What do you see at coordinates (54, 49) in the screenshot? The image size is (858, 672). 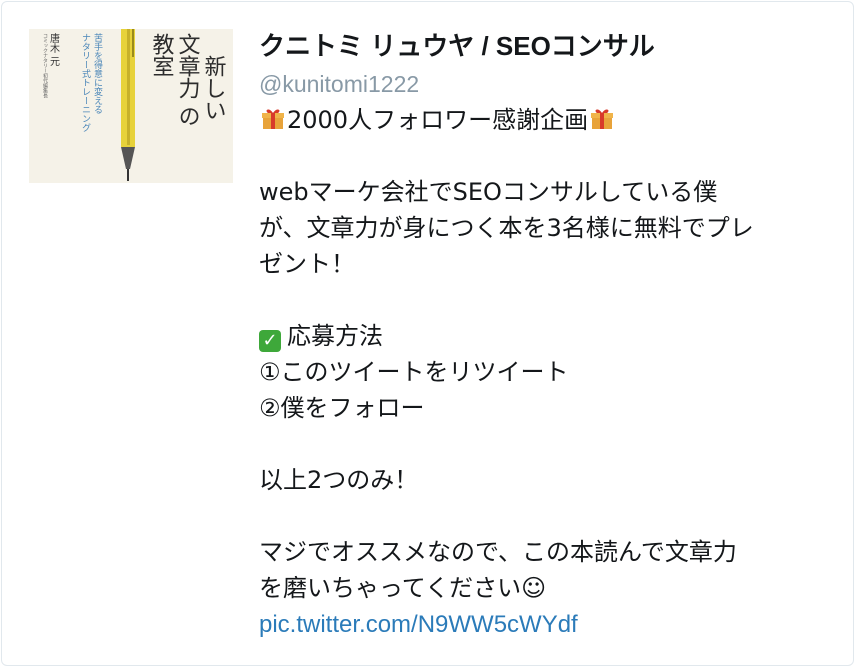 I see `book-author: 唐木 元` at bounding box center [54, 49].